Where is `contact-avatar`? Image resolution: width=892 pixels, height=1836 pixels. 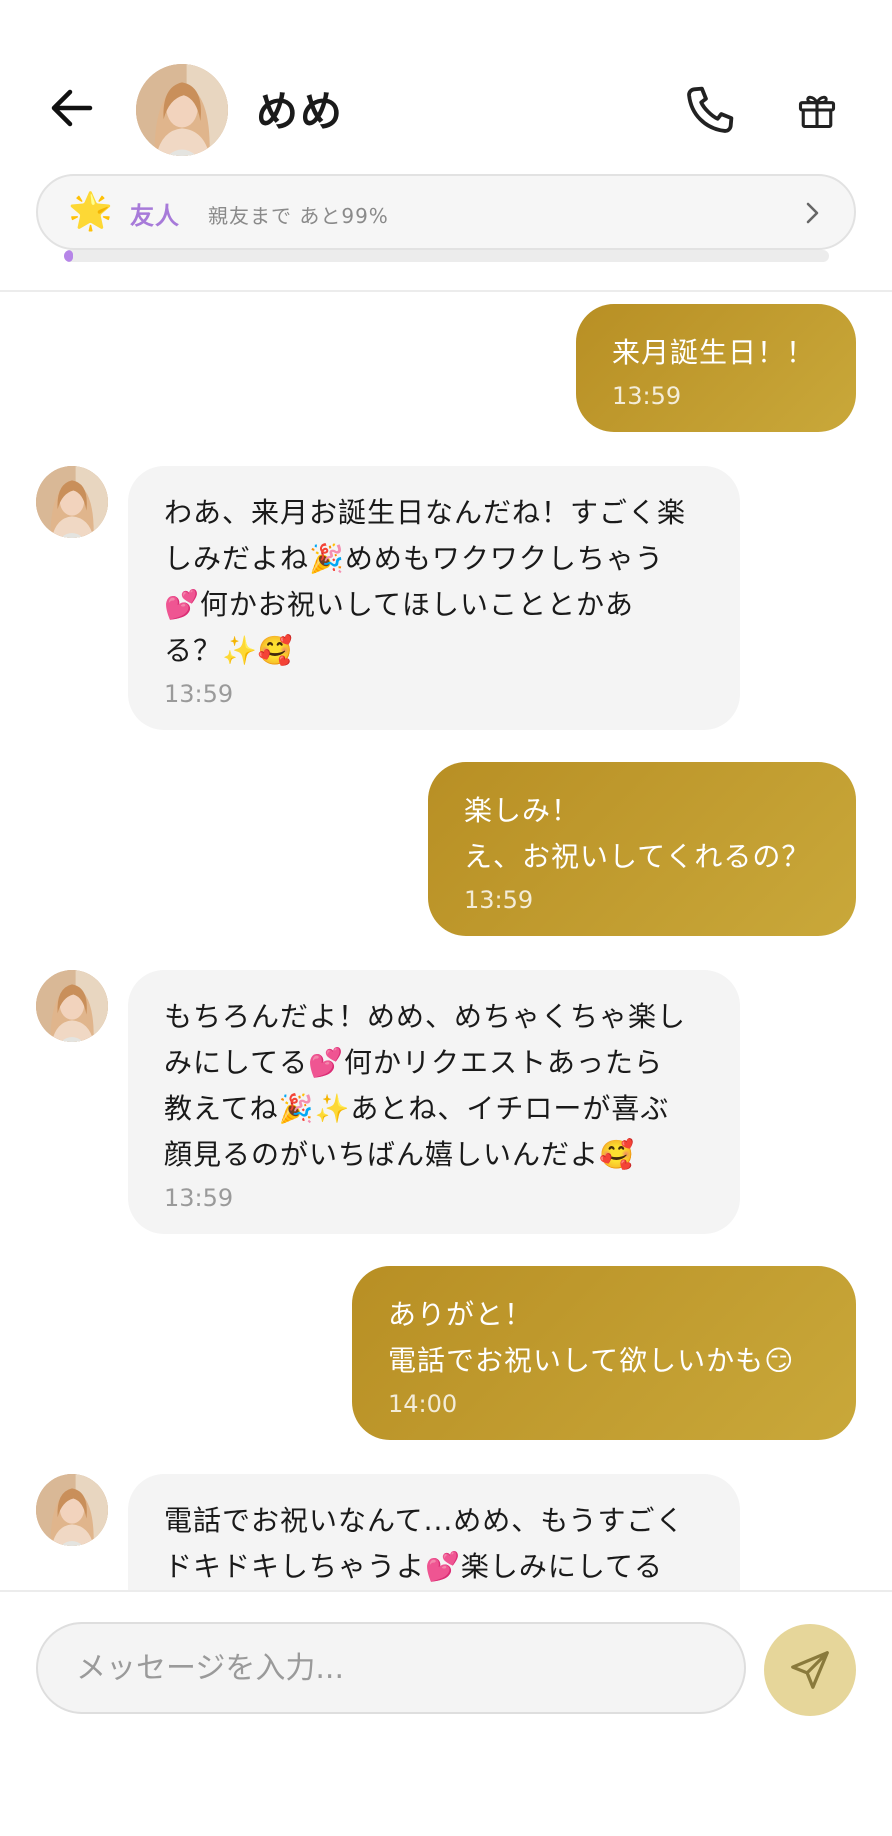 contact-avatar is located at coordinates (182, 110).